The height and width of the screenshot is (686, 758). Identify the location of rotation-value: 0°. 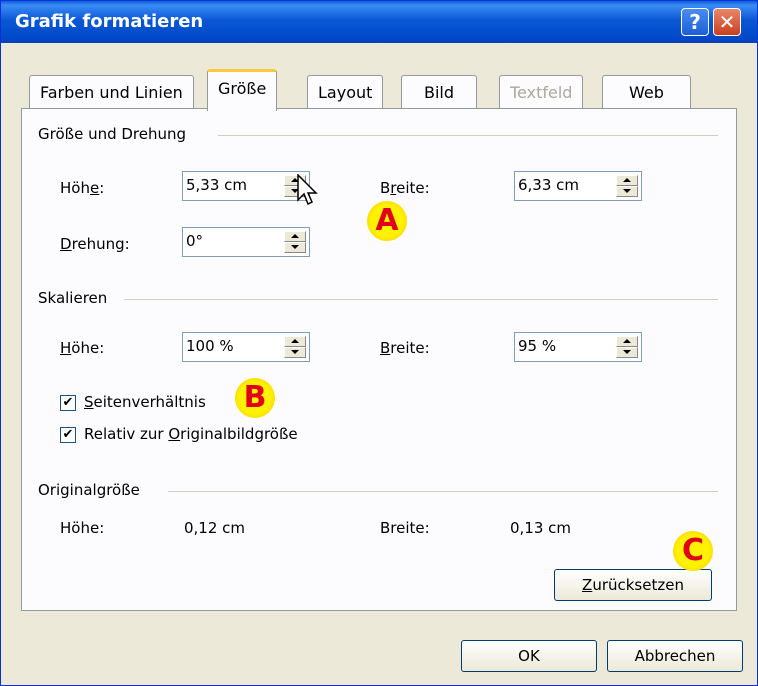
(195, 241).